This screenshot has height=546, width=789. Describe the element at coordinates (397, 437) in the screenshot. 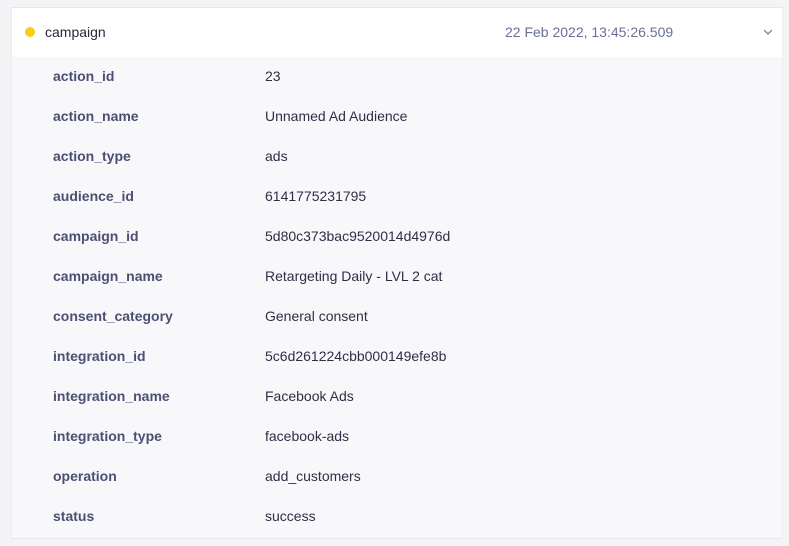

I see `property-row: integration_type facebook-ads` at that location.